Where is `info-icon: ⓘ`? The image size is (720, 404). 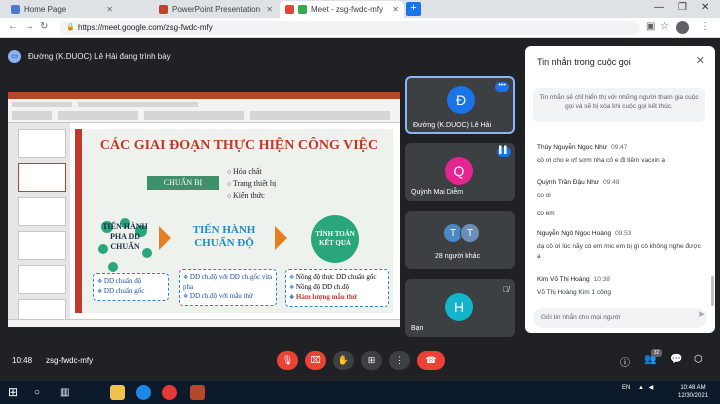 info-icon: ⓘ is located at coordinates (625, 361).